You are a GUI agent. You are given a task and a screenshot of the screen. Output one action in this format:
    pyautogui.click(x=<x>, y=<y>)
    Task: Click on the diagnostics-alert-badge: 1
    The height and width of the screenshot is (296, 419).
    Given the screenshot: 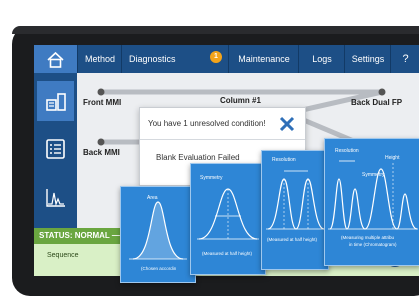 What is the action you would take?
    pyautogui.click(x=216, y=57)
    